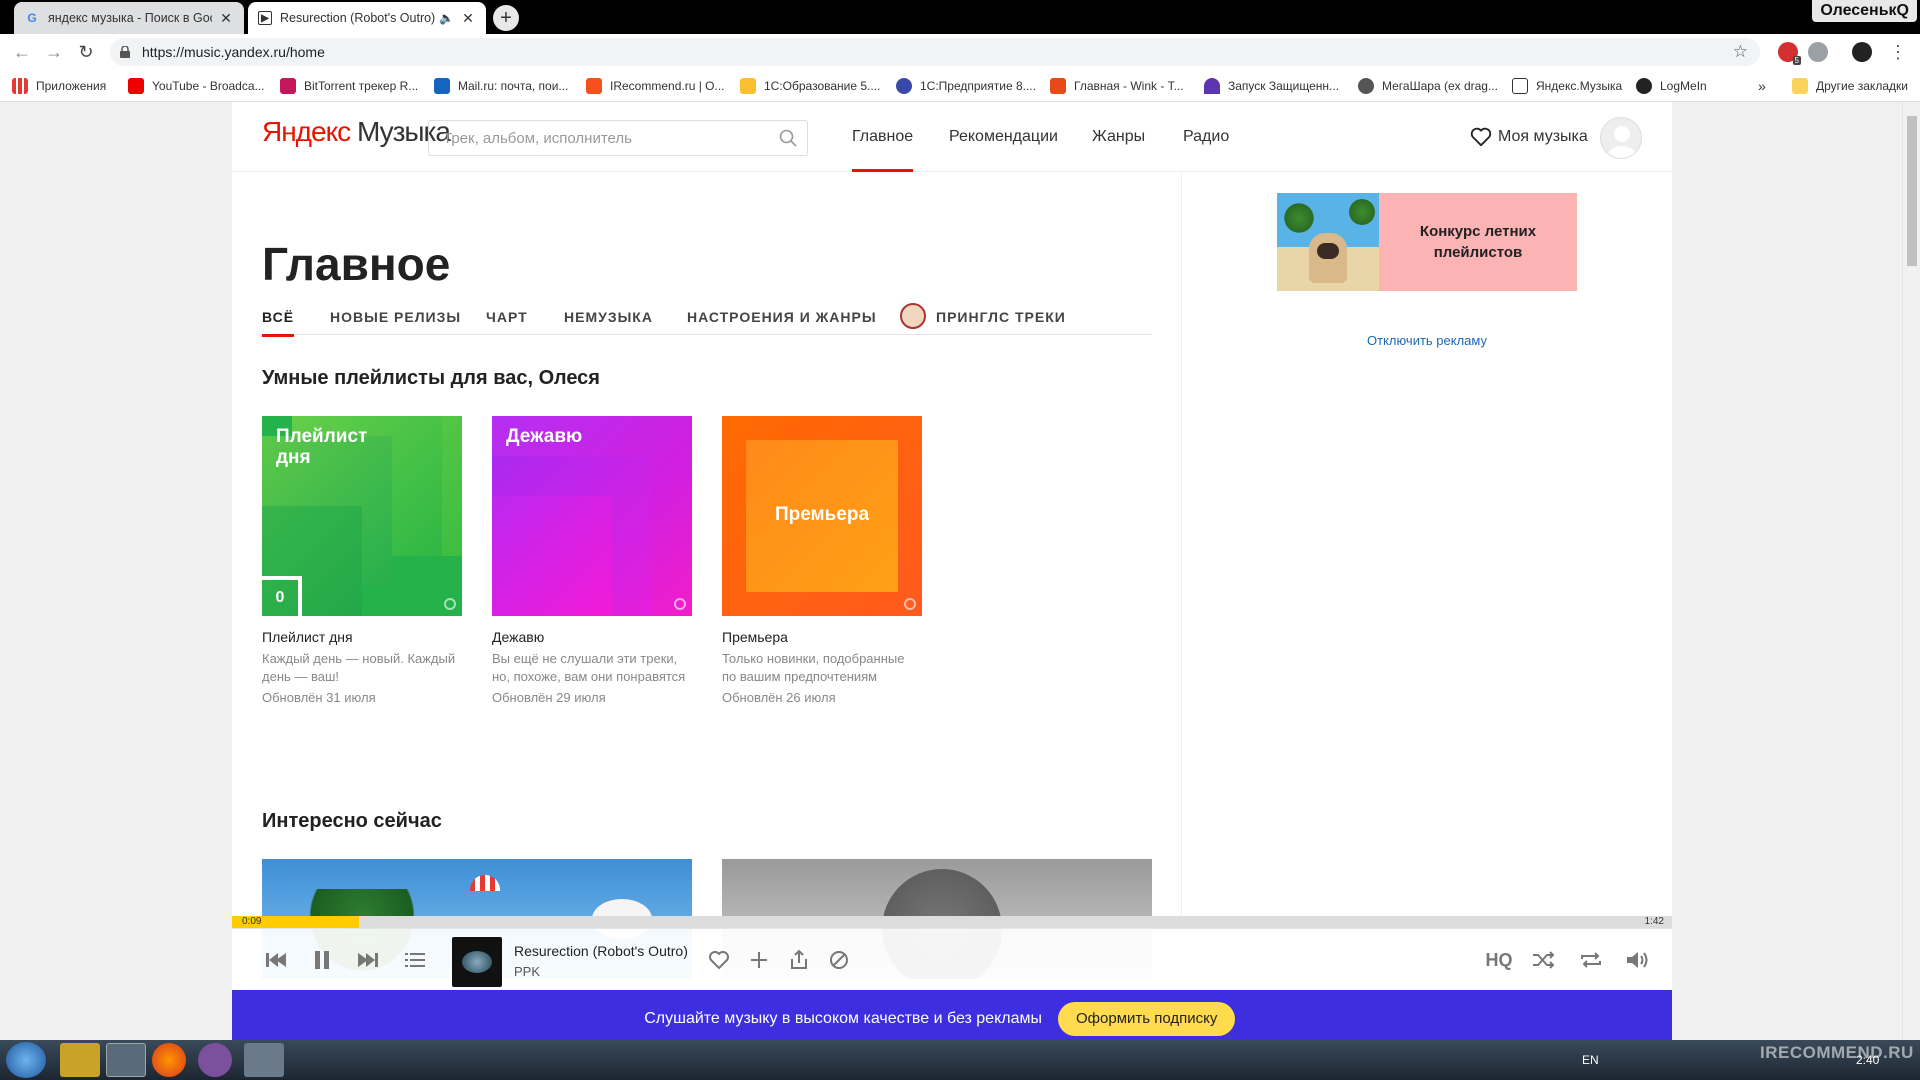  Describe the element at coordinates (59, 86) in the screenshot. I see `bookmark-apps: Приложения` at that location.